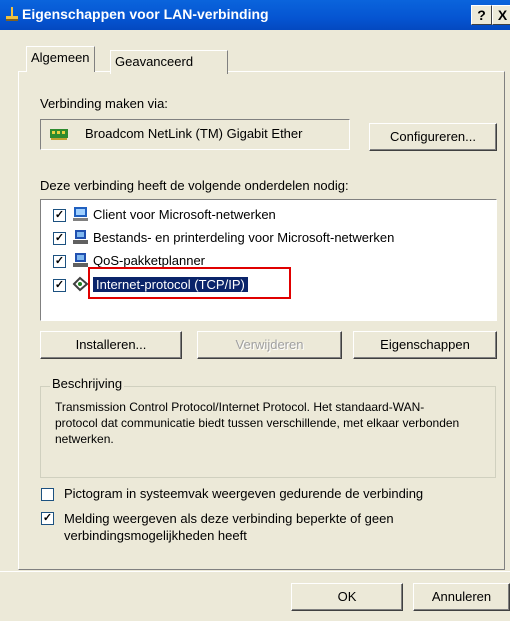 The image size is (510, 621). I want to click on adapter-field: Broadcom NetLink (TM) Gigabit Ether, so click(195, 134).